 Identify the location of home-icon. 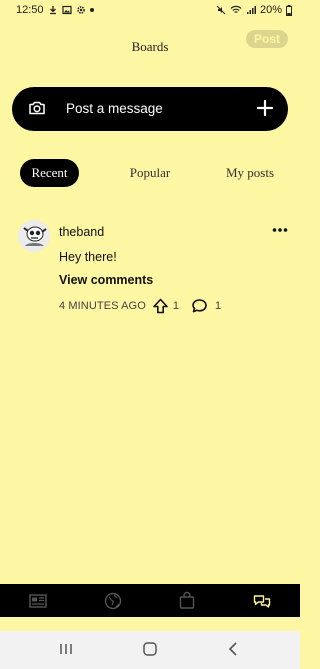
(150, 649).